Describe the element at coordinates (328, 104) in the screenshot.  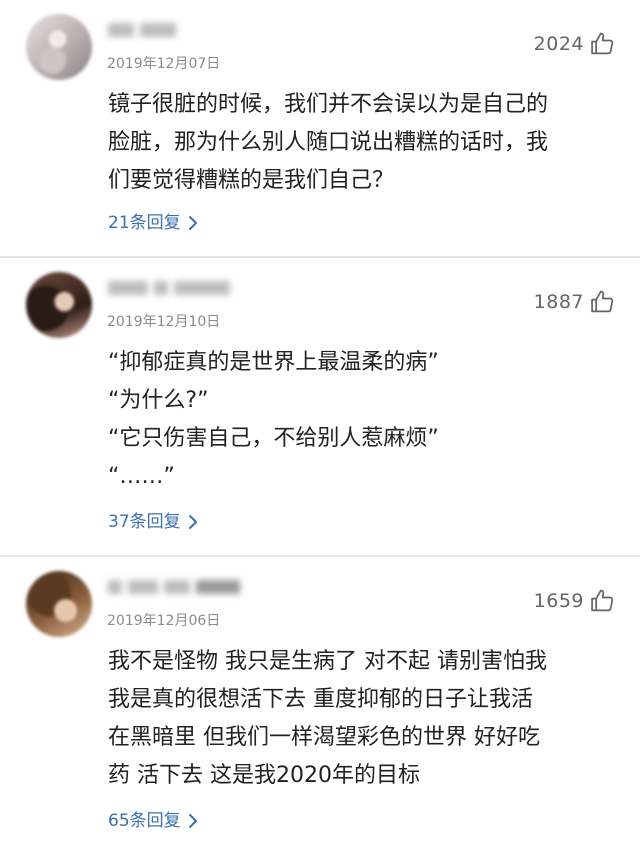
I see `comment-line: 镜子很脏的时候，我们并不会误以为是自己的` at that location.